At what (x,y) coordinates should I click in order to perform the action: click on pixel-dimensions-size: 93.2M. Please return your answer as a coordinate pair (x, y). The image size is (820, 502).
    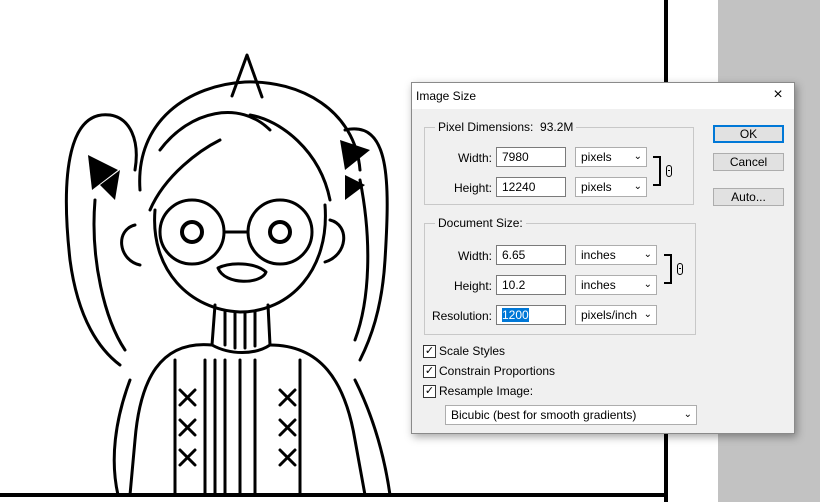
    Looking at the image, I should click on (557, 127).